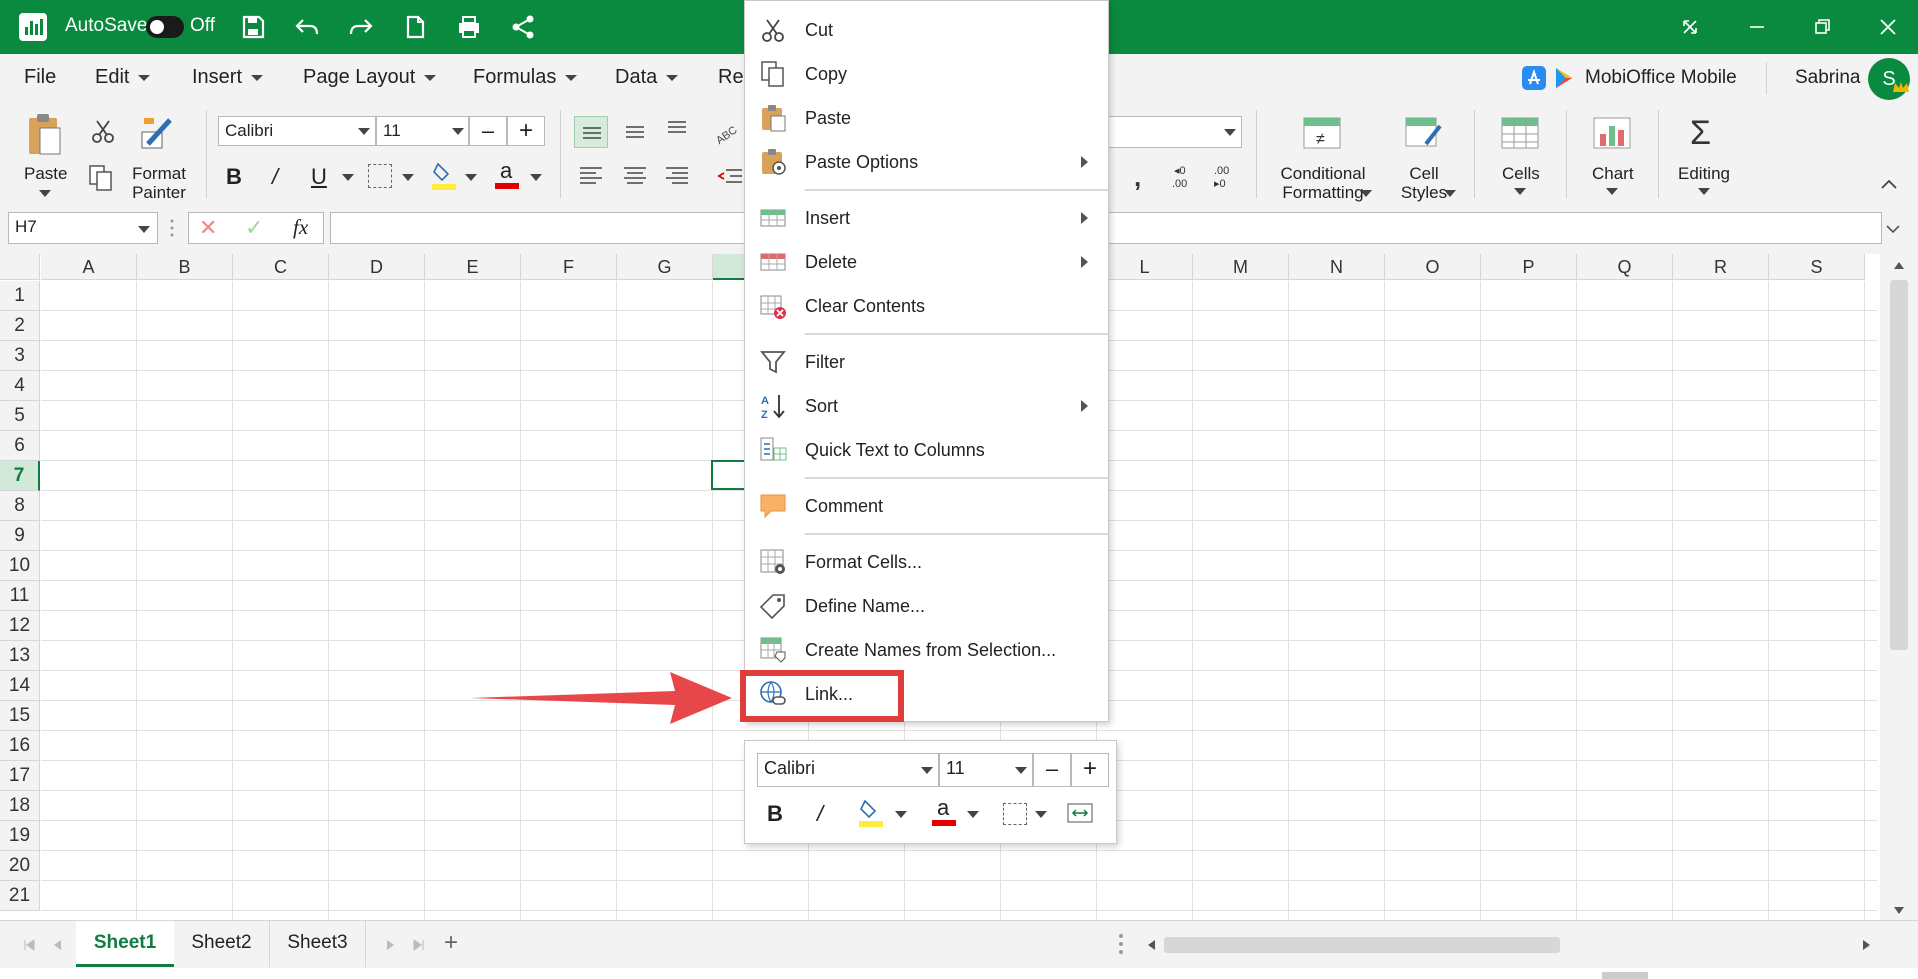 The image size is (1918, 979). Describe the element at coordinates (944, 811) in the screenshot. I see `mini-font-color-icon: a` at that location.